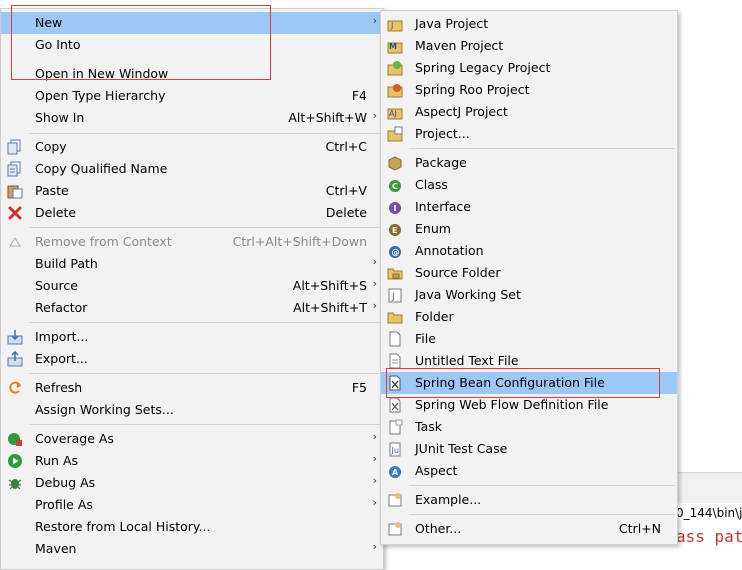  I want to click on submenu-item-annotation: @ Annotation, so click(529, 251).